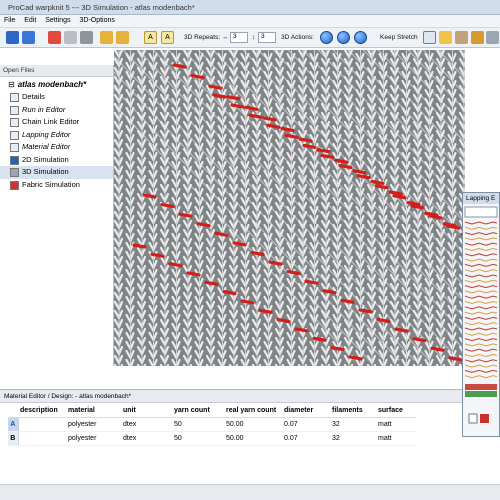 This screenshot has height=500, width=500. What do you see at coordinates (353, 411) in the screenshot?
I see `col-filaments: filaments` at bounding box center [353, 411].